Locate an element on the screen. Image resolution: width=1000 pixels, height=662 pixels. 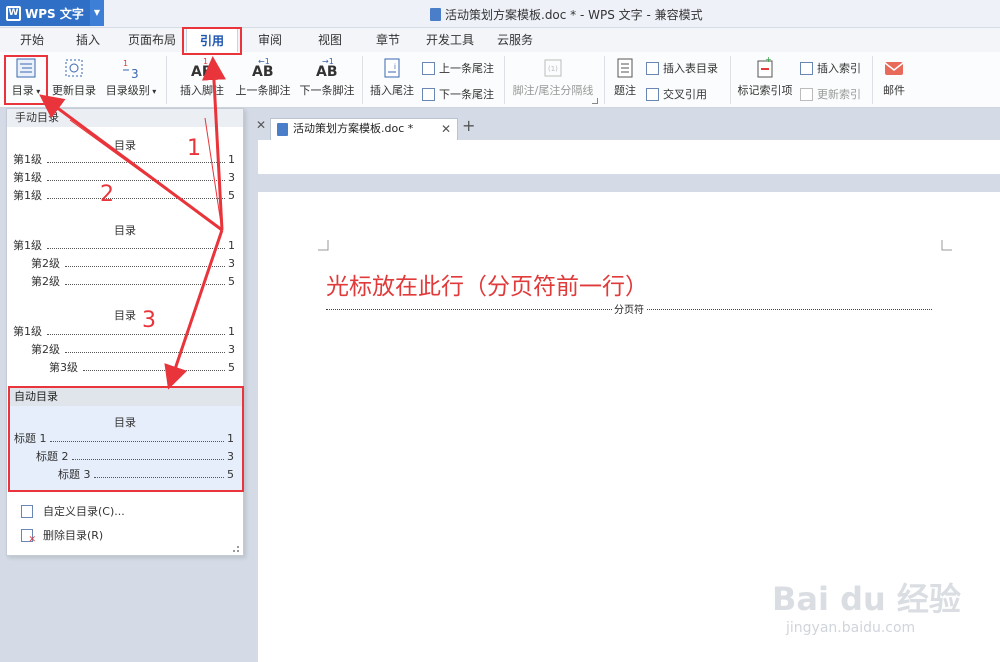
svg-text: →1 is located at coordinates (328, 61).